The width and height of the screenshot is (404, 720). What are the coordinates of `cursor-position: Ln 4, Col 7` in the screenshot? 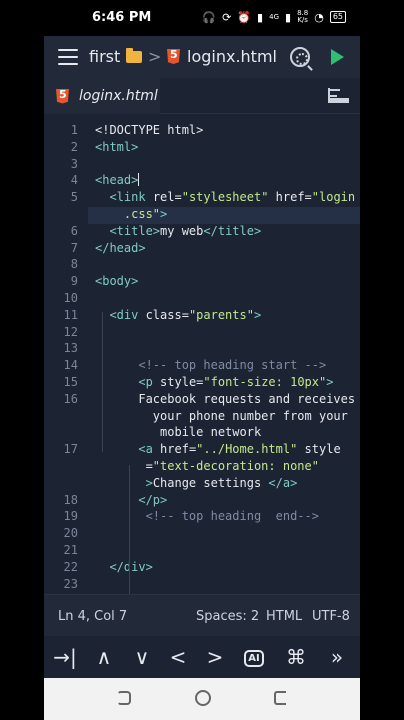 It's located at (92, 616).